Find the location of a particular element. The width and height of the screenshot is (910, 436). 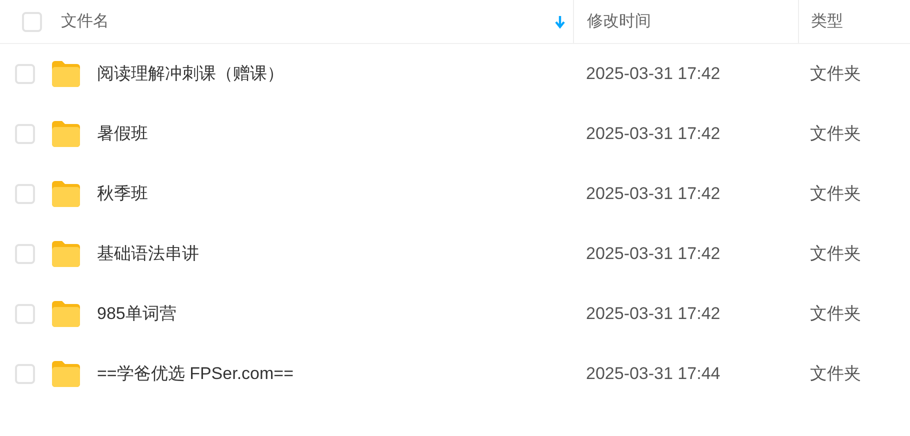

file-name: 阅读理解冲刺课（赠课） is located at coordinates (190, 74).